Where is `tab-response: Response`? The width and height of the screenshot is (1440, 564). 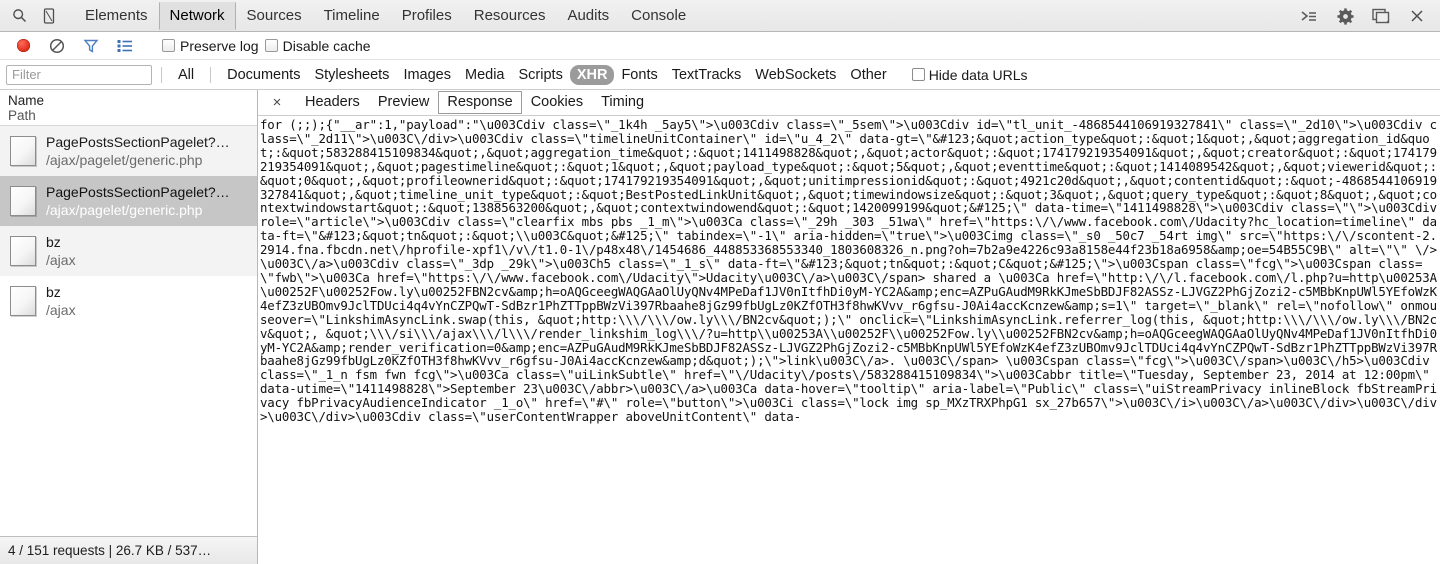
tab-response: Response is located at coordinates (480, 102).